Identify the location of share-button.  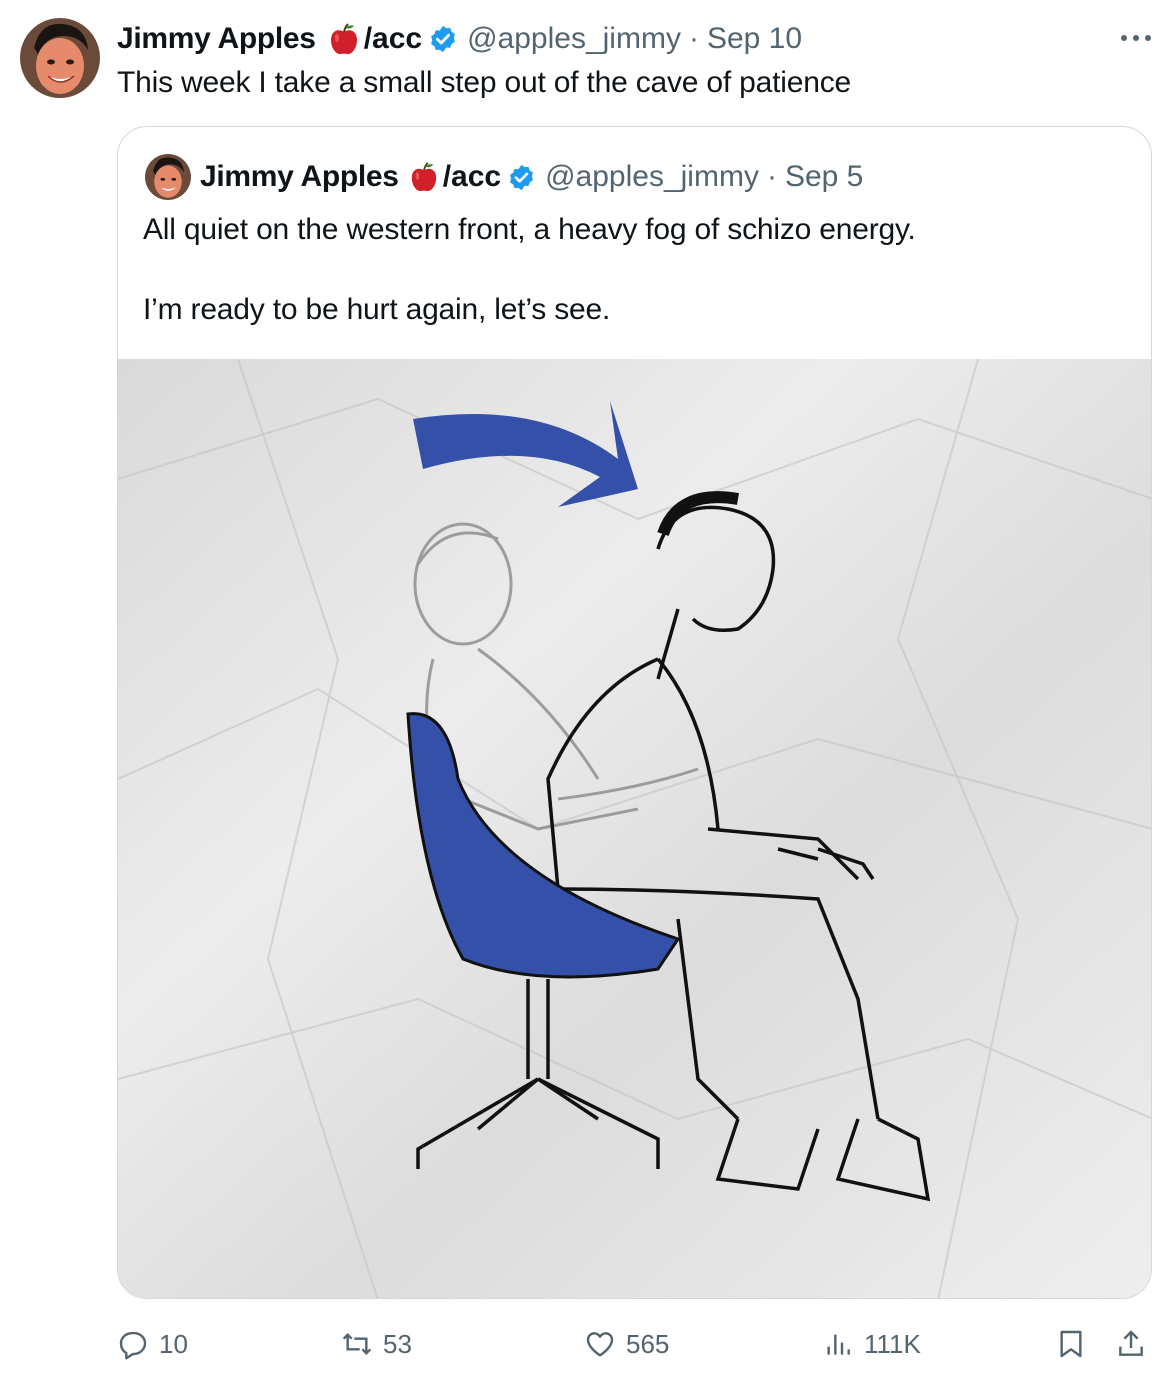
(1131, 1344).